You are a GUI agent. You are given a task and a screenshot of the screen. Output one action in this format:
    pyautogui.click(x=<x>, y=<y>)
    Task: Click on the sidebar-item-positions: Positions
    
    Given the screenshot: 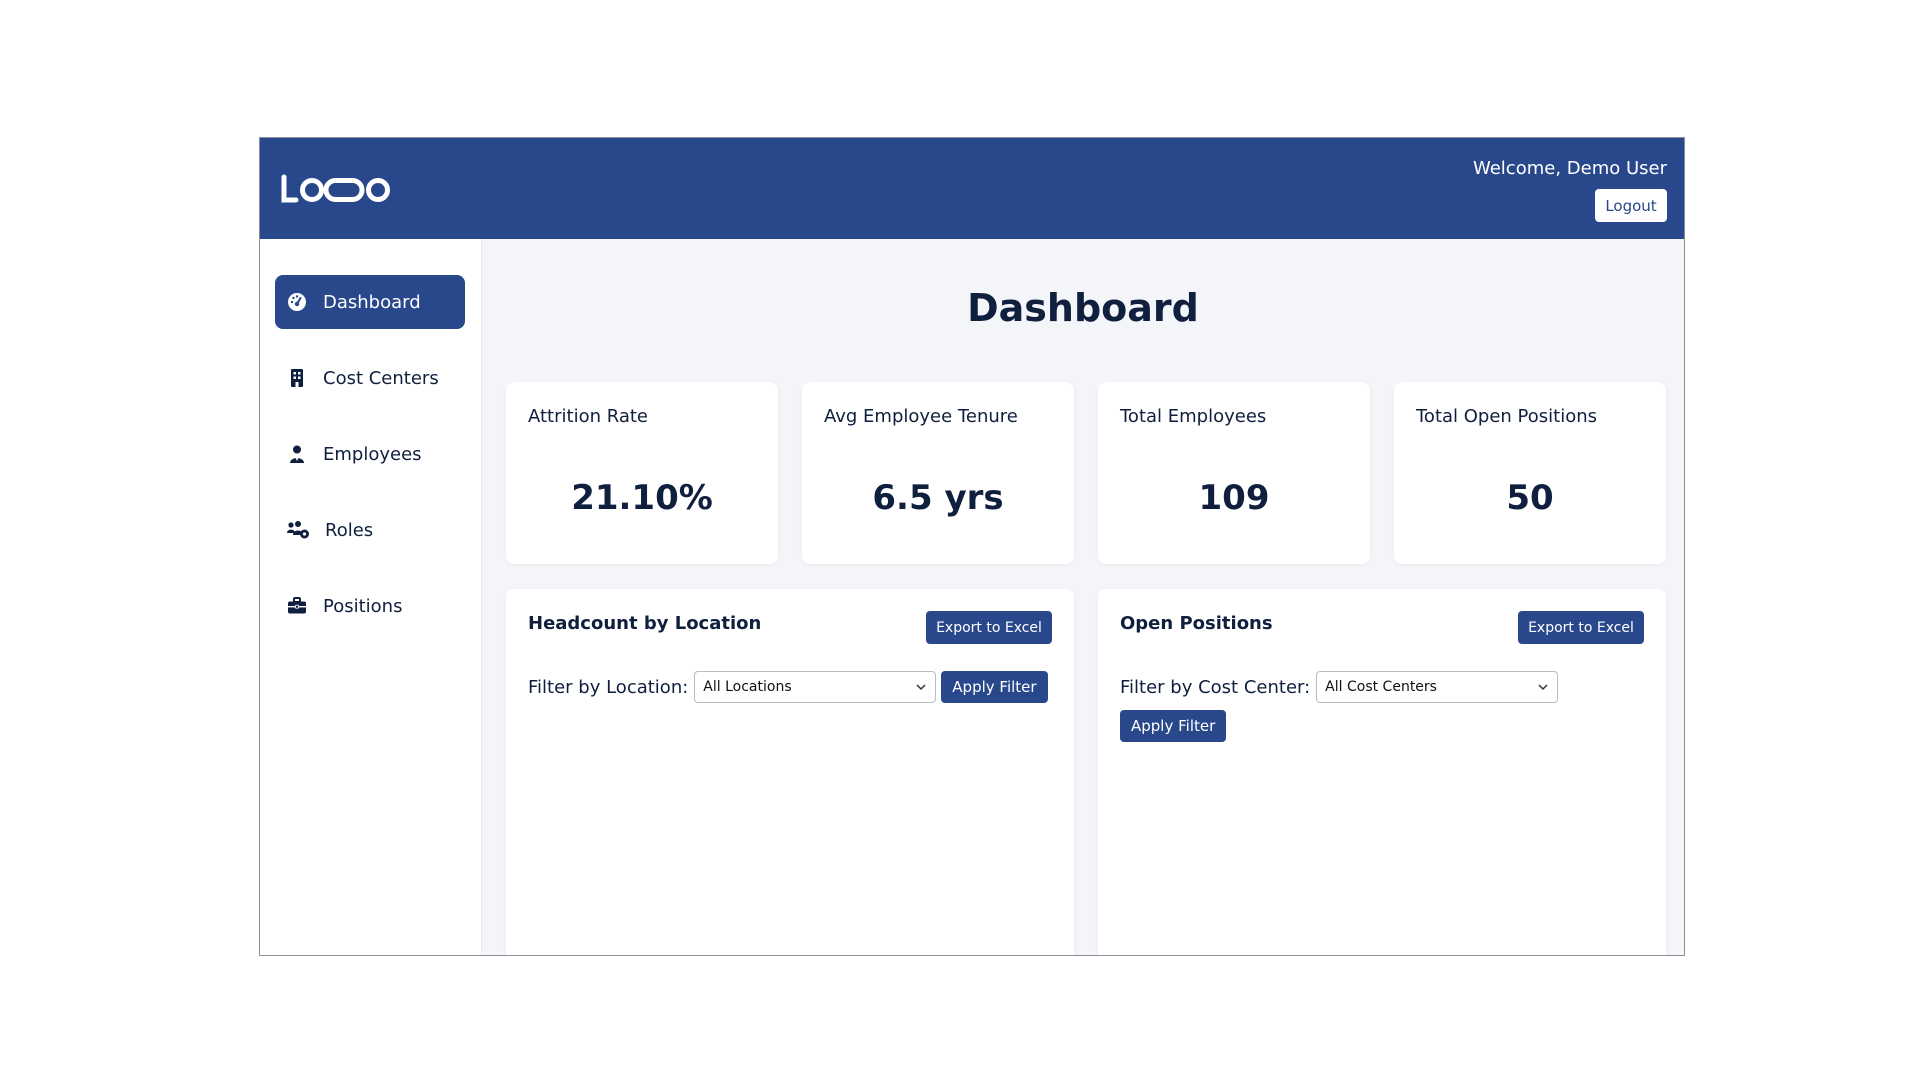 What is the action you would take?
    pyautogui.click(x=370, y=606)
    